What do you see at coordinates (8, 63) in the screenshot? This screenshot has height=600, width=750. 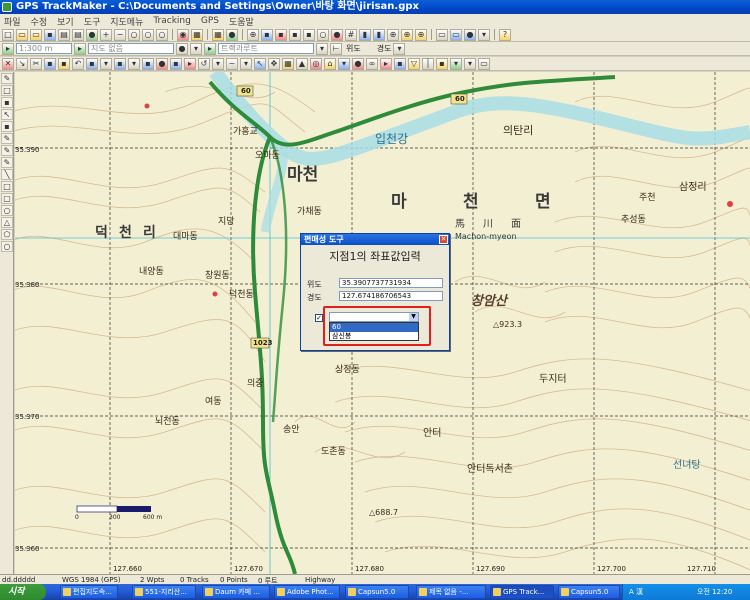 I see `delete-icon: ✕` at bounding box center [8, 63].